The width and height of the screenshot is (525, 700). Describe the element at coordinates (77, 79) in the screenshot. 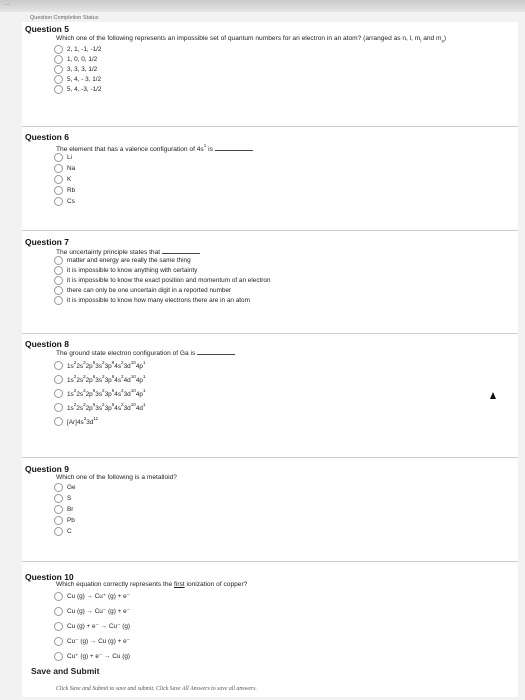

I see `answer-option: 5, 4, - 3, 1/2` at that location.